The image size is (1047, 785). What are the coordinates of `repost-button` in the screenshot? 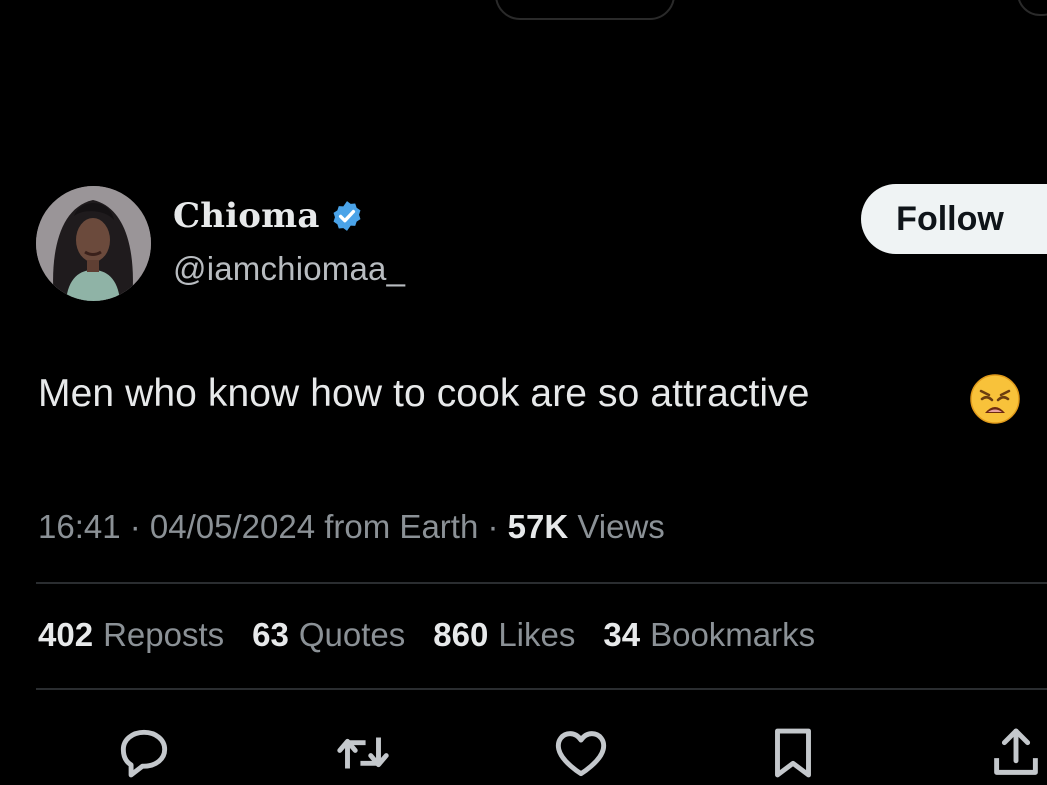 It's located at (363, 753).